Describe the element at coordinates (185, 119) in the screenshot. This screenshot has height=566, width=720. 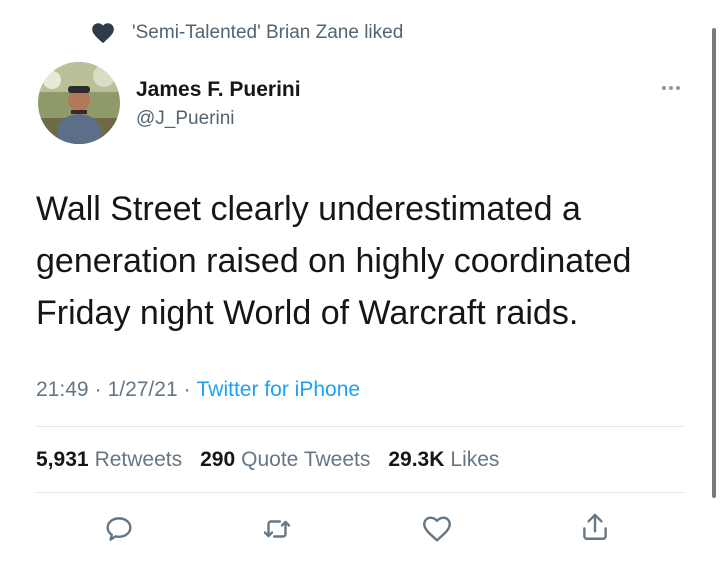
I see `author-handle: @J_Puerini` at that location.